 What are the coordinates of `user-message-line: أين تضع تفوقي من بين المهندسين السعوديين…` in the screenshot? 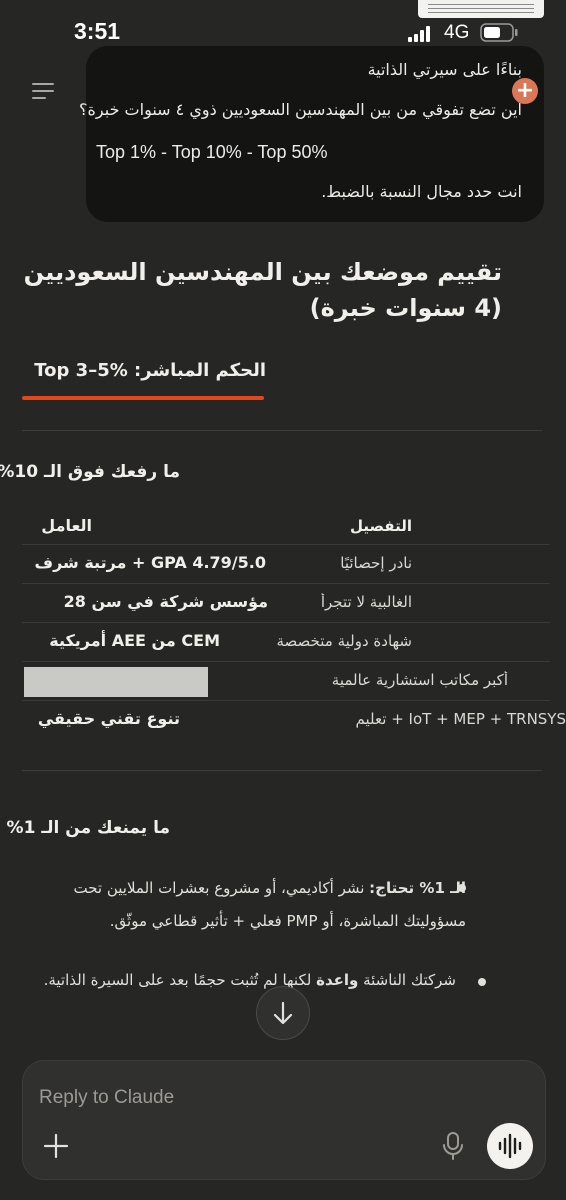 It's located at (300, 109).